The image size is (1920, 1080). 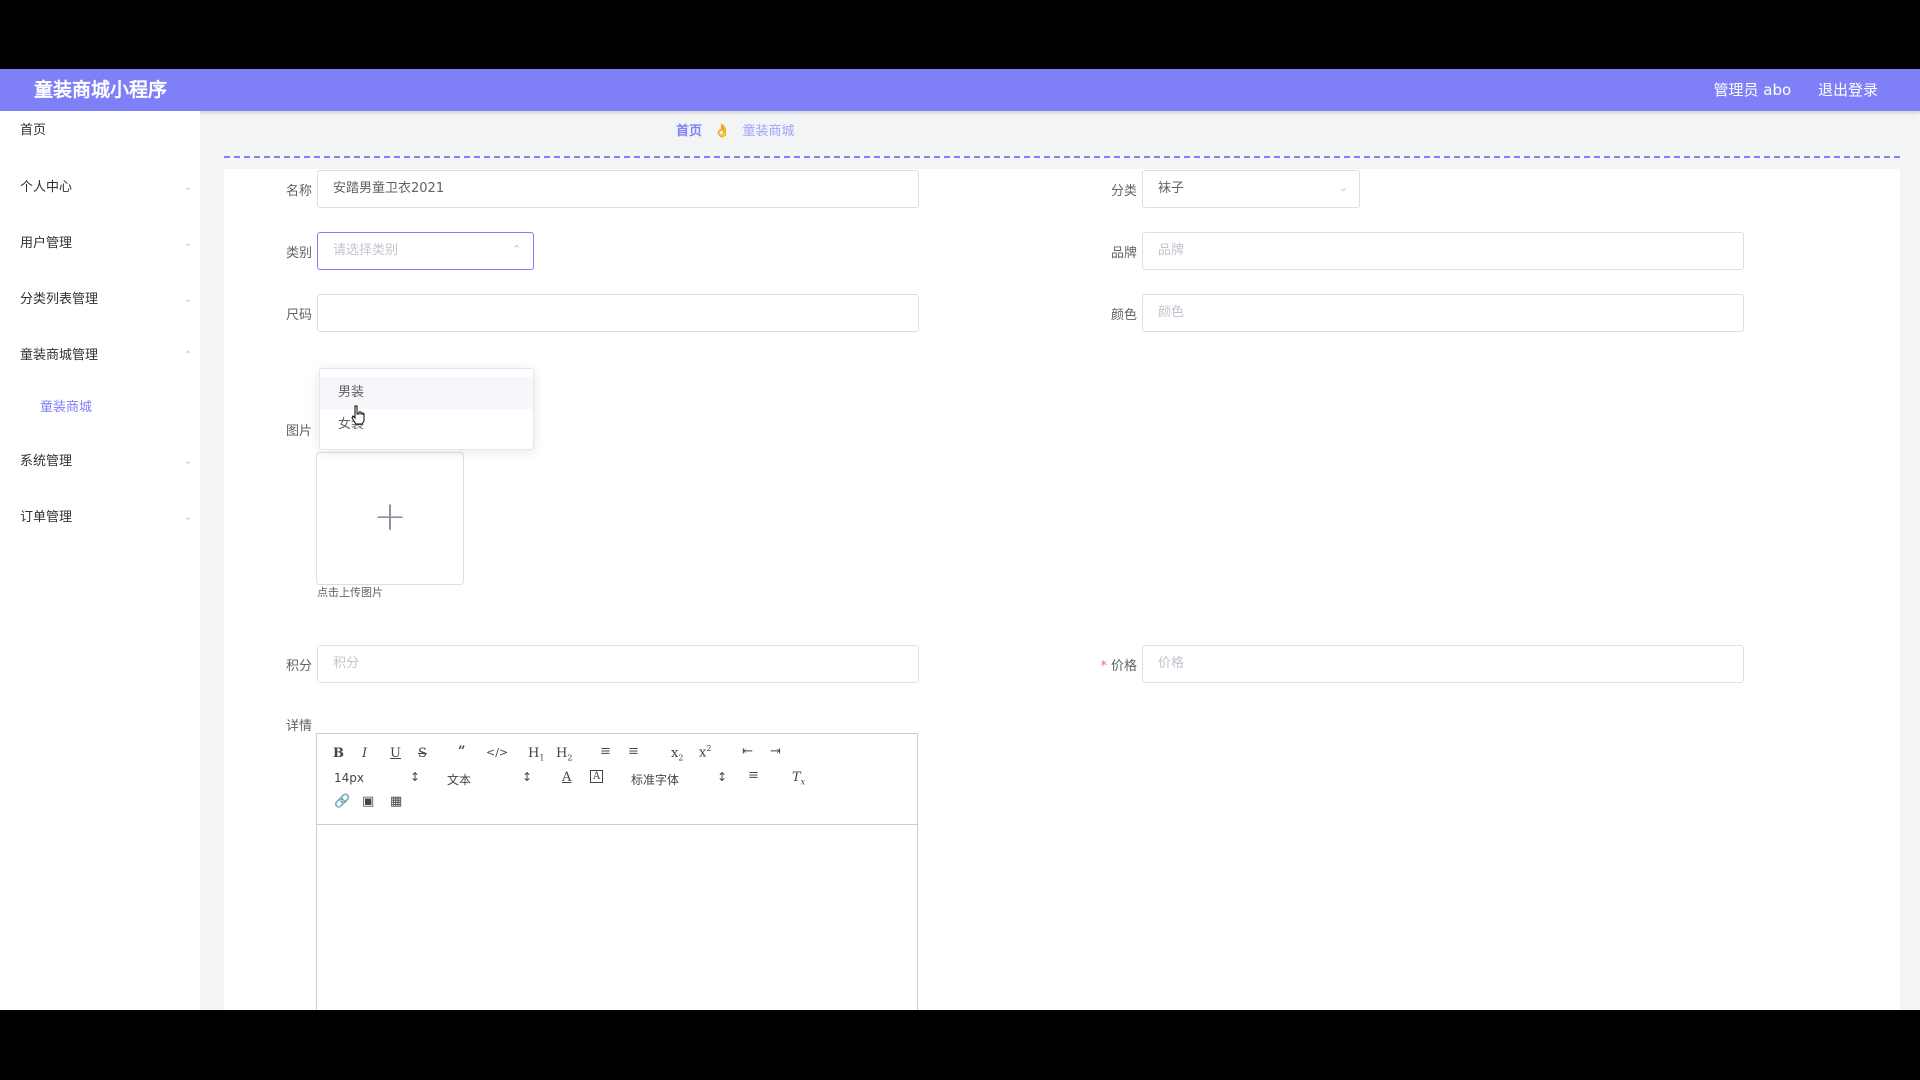 What do you see at coordinates (705, 752) in the screenshot?
I see `superscript-icon: x2` at bounding box center [705, 752].